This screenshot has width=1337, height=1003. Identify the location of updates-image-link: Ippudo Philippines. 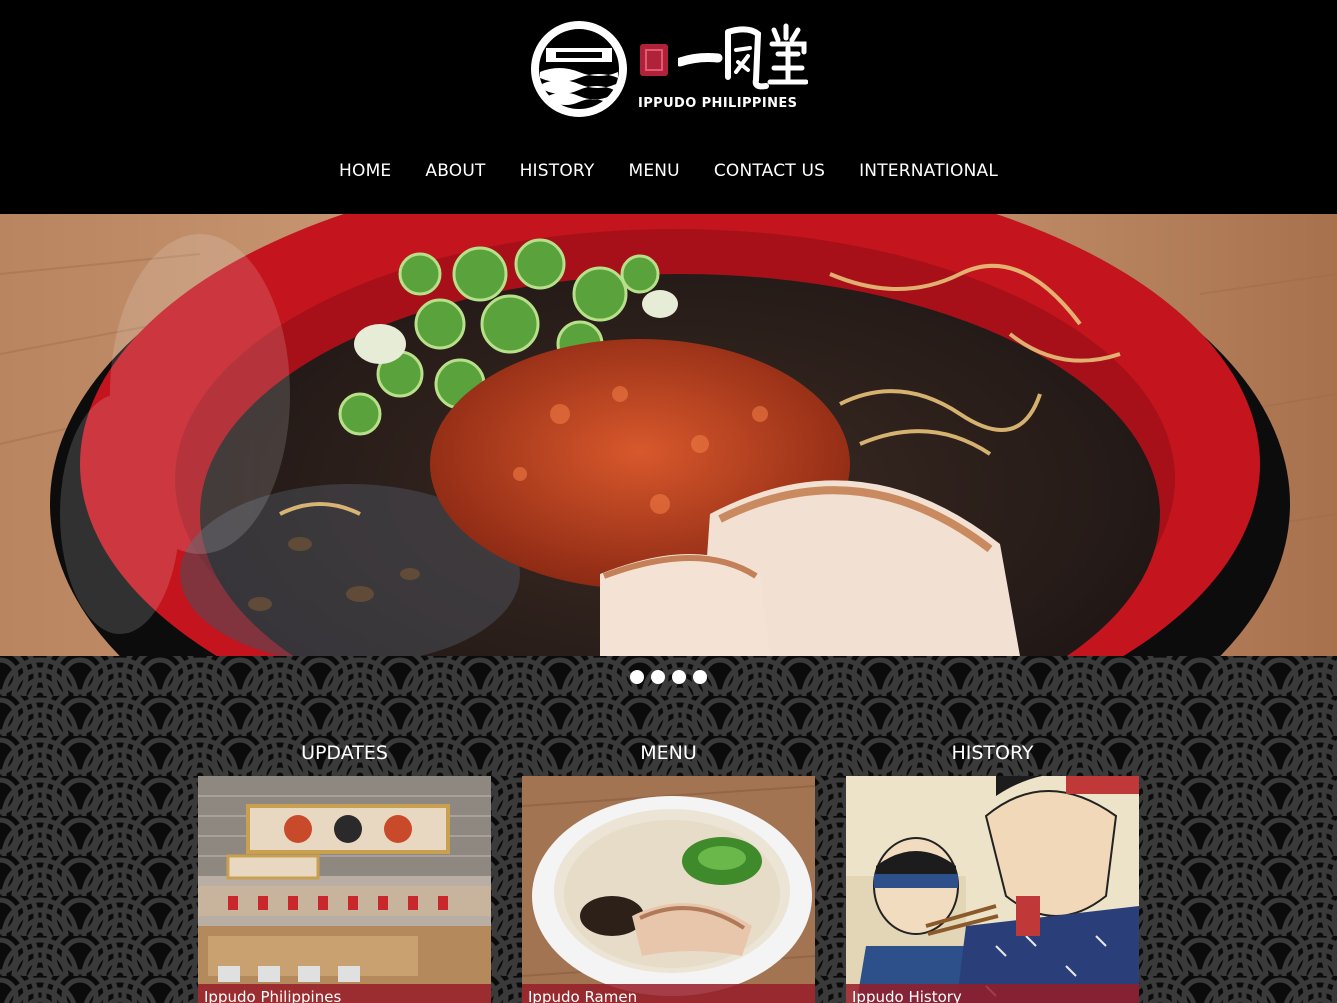
(344, 889).